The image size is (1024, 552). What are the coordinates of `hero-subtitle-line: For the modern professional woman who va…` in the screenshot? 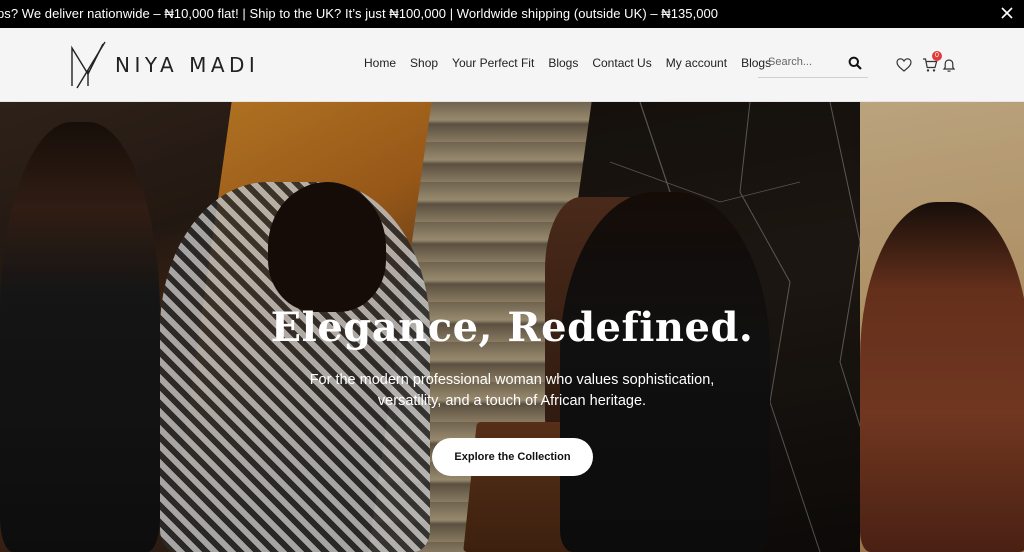 It's located at (512, 380).